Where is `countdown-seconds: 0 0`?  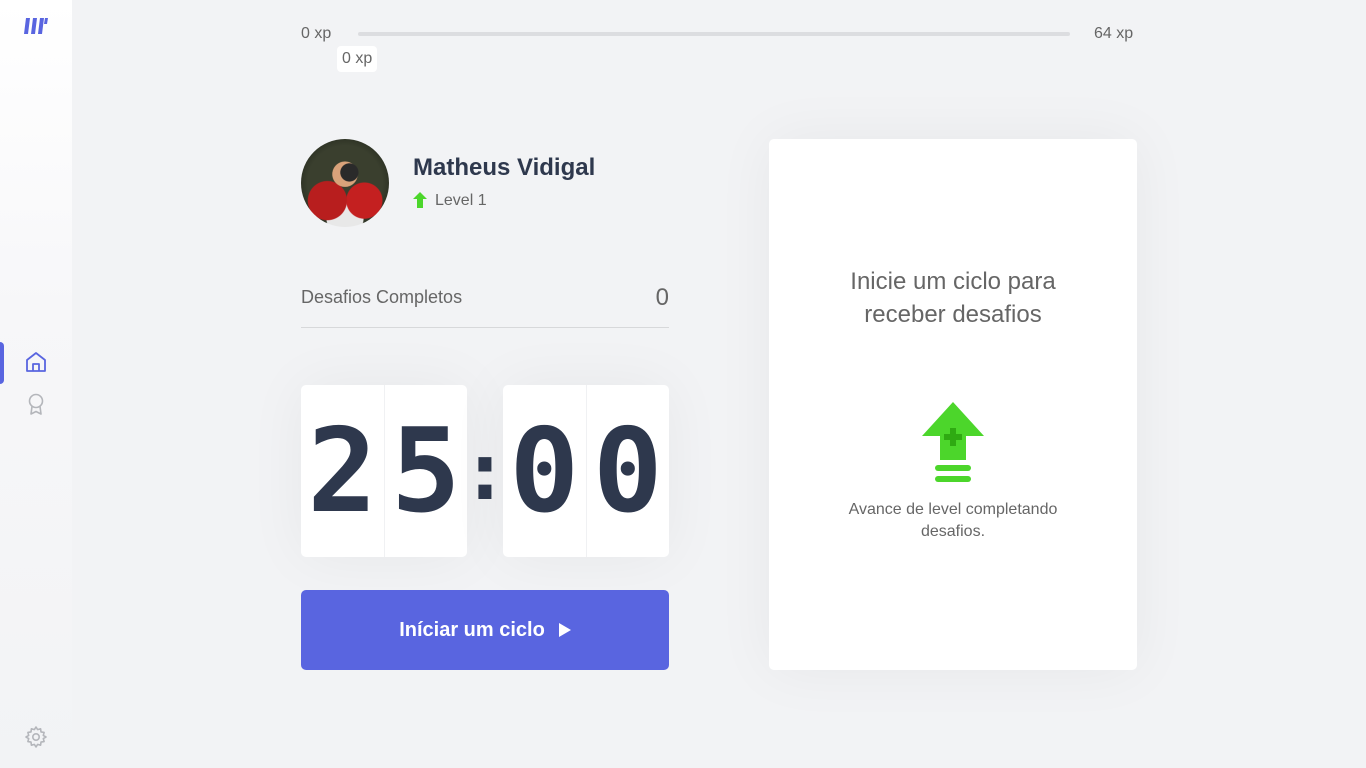 countdown-seconds: 0 0 is located at coordinates (586, 471).